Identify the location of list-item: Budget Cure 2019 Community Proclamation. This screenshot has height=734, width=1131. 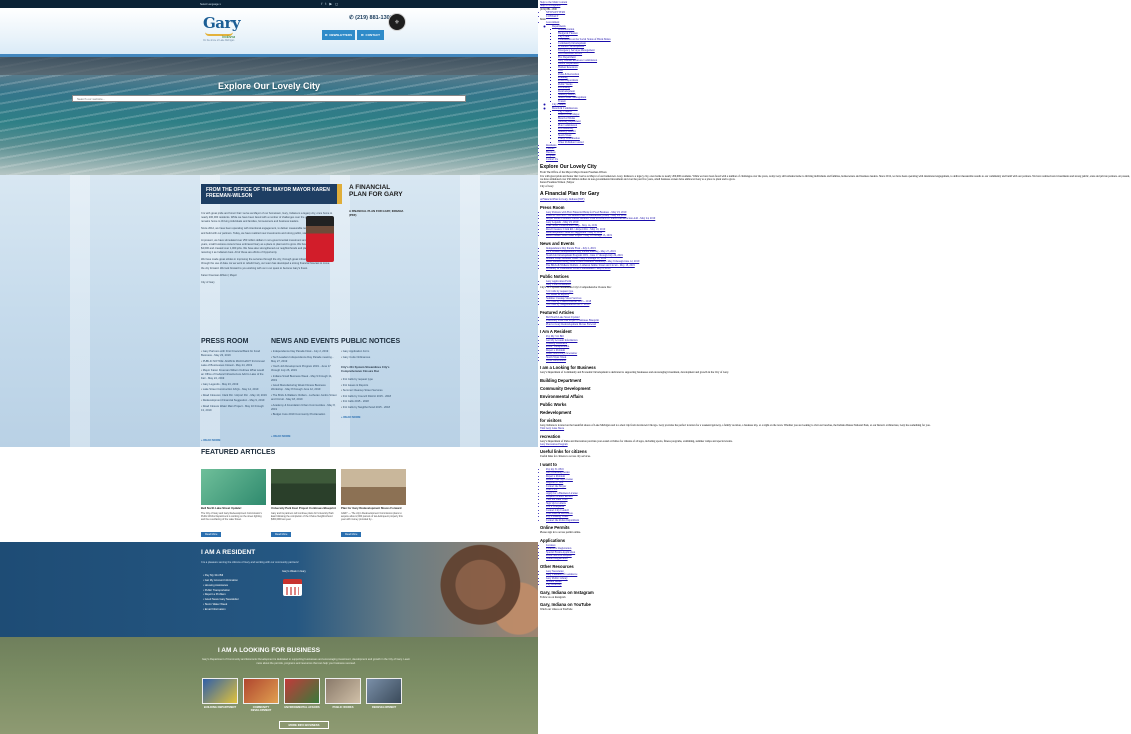
(304, 415).